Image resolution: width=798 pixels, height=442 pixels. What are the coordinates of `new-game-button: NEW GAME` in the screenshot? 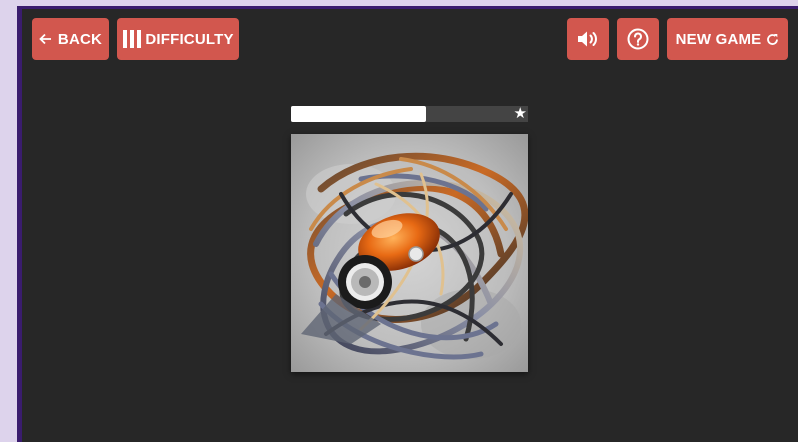 It's located at (727, 39).